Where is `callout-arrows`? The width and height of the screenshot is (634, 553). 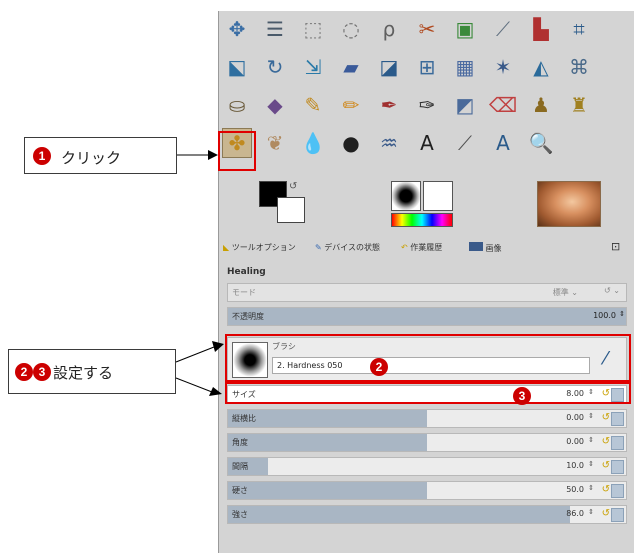 callout-arrows is located at coordinates (199, 273).